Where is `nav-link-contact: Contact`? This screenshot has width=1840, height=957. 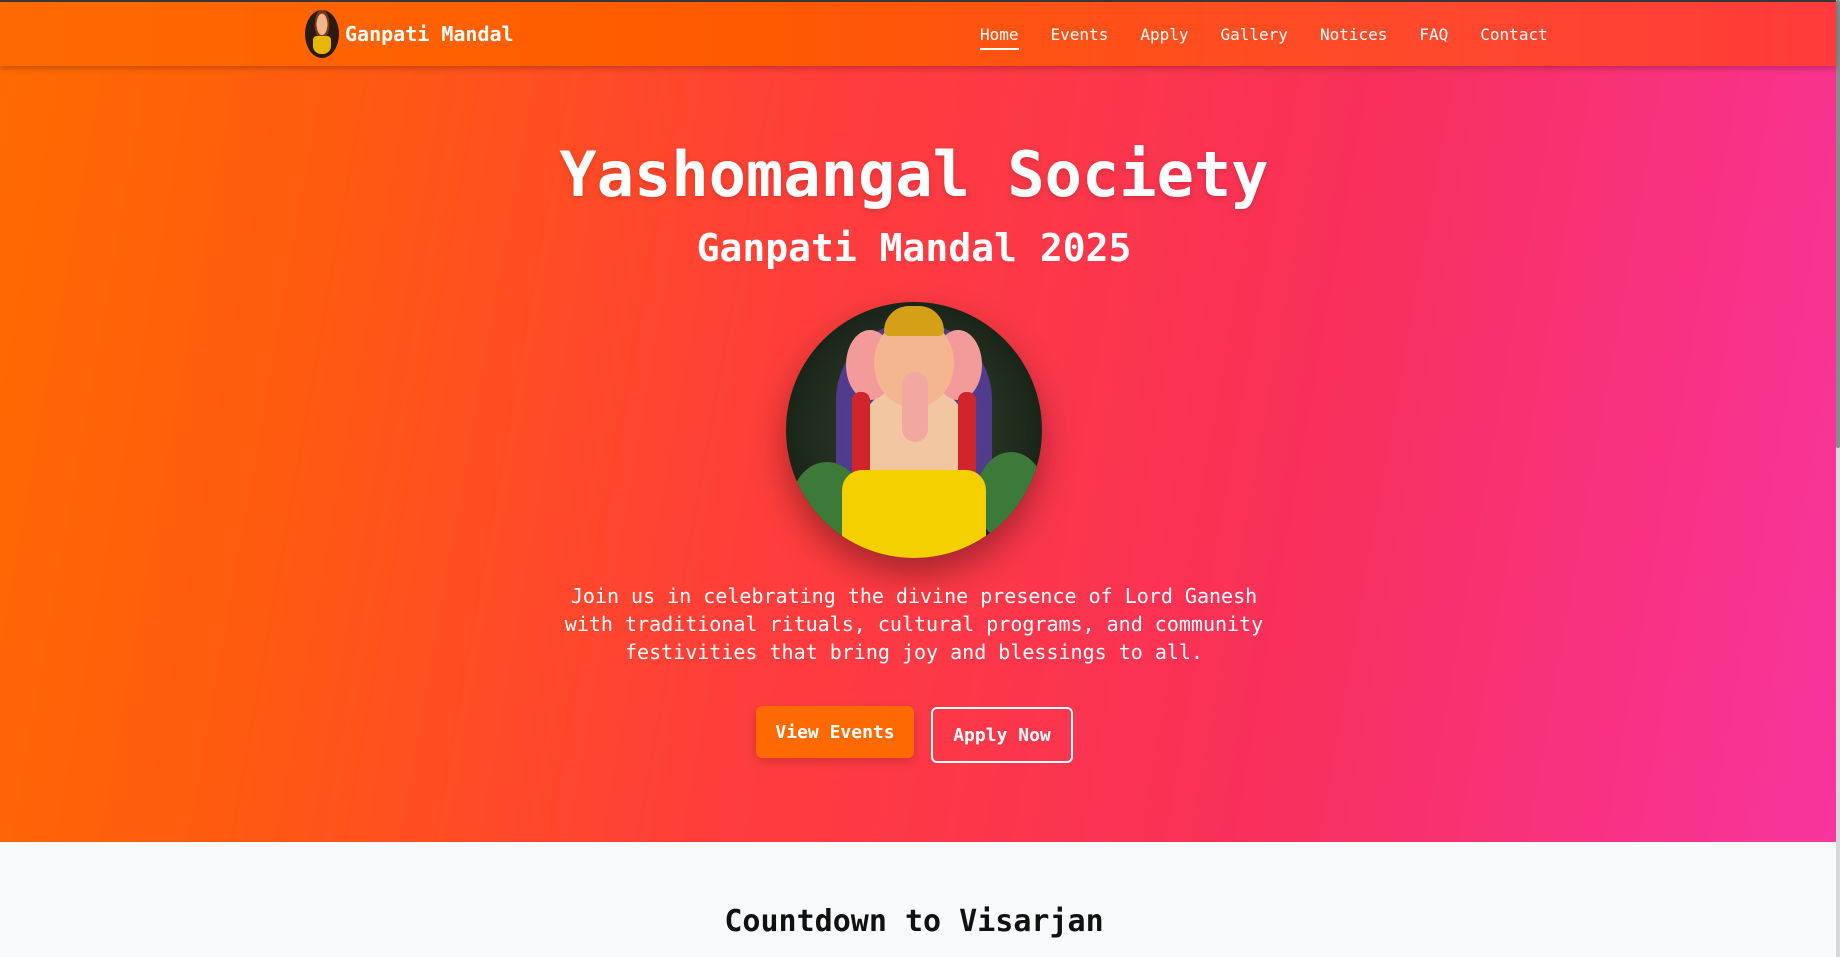
nav-link-contact: Contact is located at coordinates (1513, 34).